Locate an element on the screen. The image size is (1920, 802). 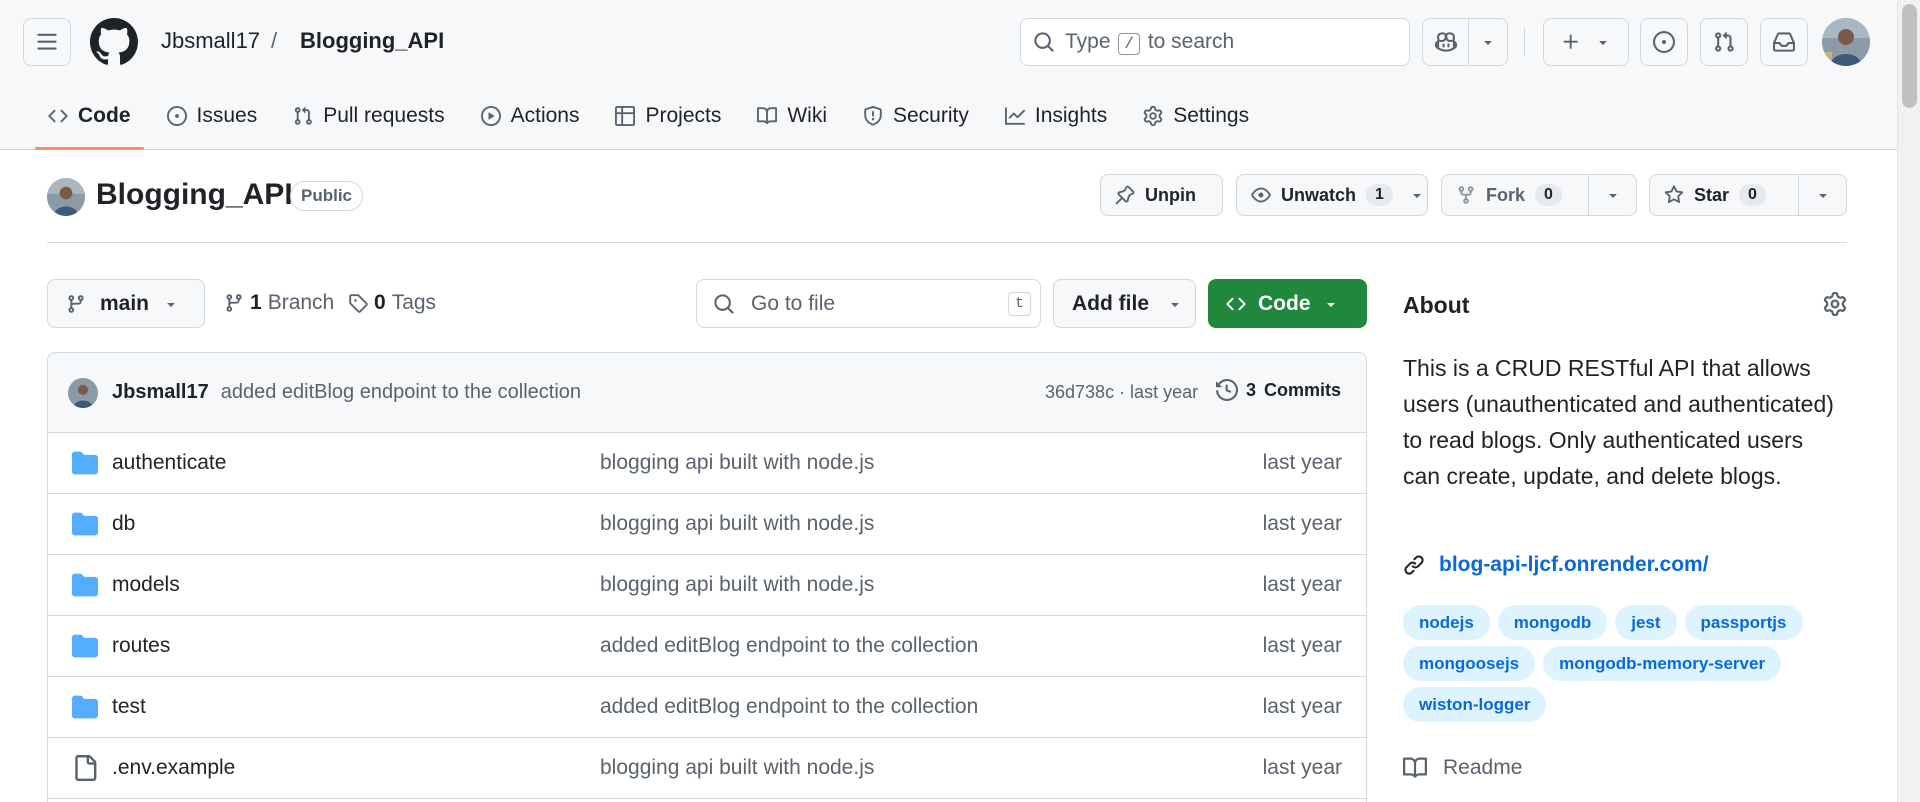
shield-icon is located at coordinates (873, 116).